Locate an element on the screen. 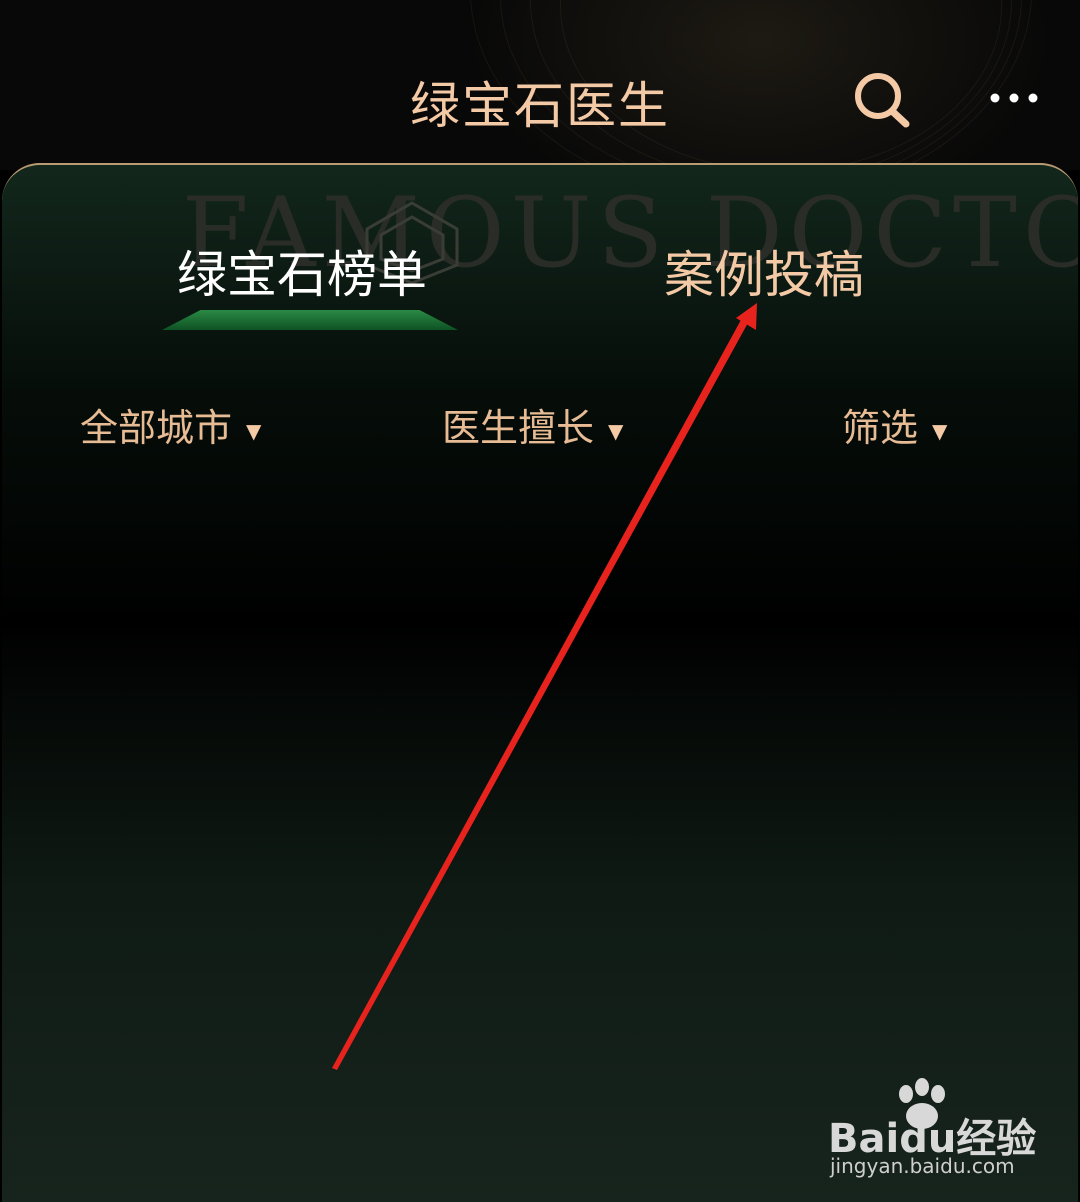 Image resolution: width=1080 pixels, height=1202 pixels. baidu-jingyan-watermark: Baidu经验 jingyan.baidu.com is located at coordinates (943, 1128).